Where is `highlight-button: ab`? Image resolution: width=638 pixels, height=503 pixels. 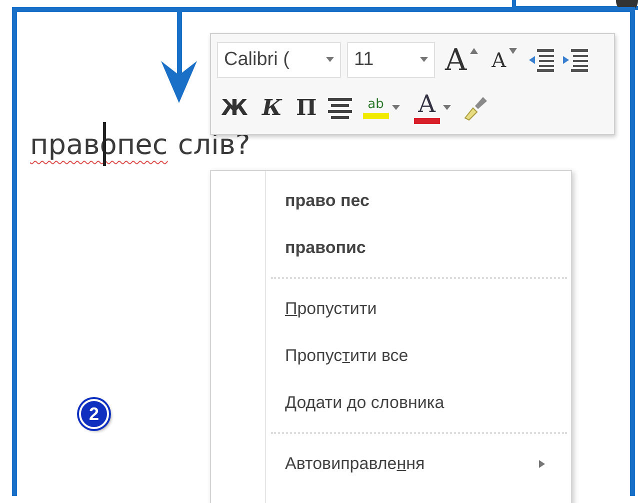
highlight-button: ab is located at coordinates (381, 108).